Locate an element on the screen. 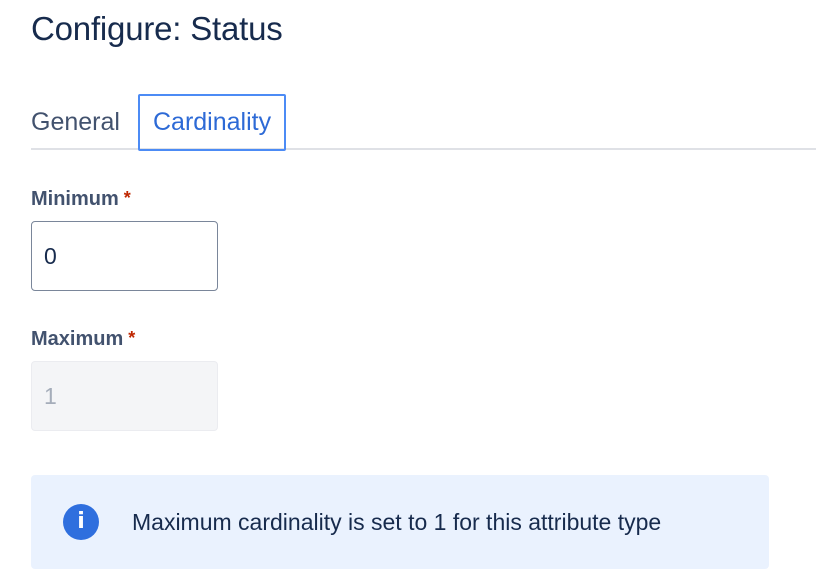  minimum-label: Minimum * is located at coordinates (81, 199).